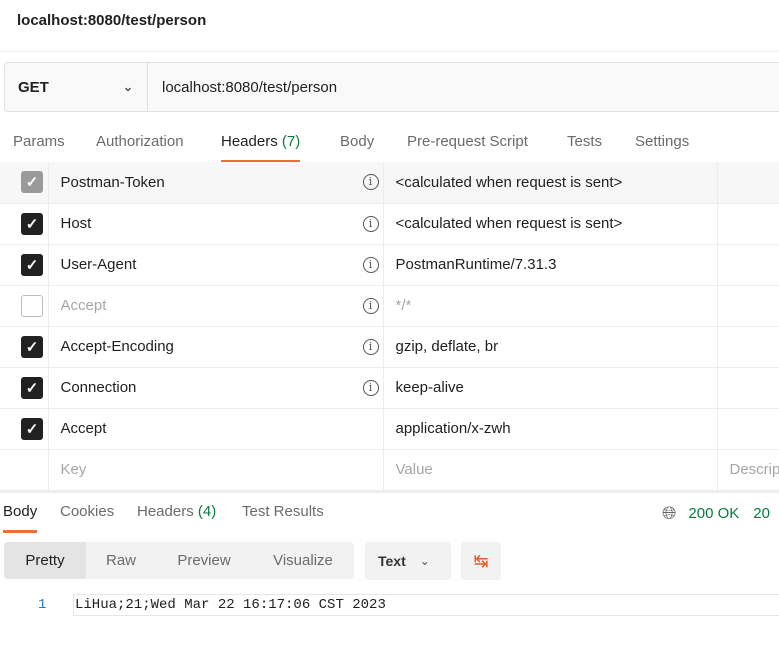 This screenshot has height=657, width=779. I want to click on header-row: ✓ Accept-Encoding i gzip, deflate, br, so click(389, 347).